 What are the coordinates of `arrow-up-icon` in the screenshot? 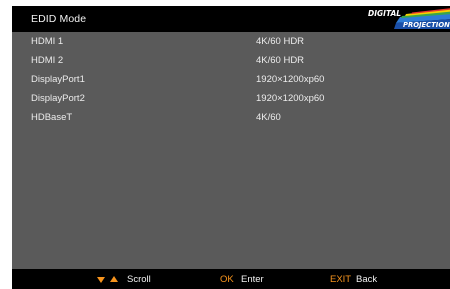 It's located at (114, 279).